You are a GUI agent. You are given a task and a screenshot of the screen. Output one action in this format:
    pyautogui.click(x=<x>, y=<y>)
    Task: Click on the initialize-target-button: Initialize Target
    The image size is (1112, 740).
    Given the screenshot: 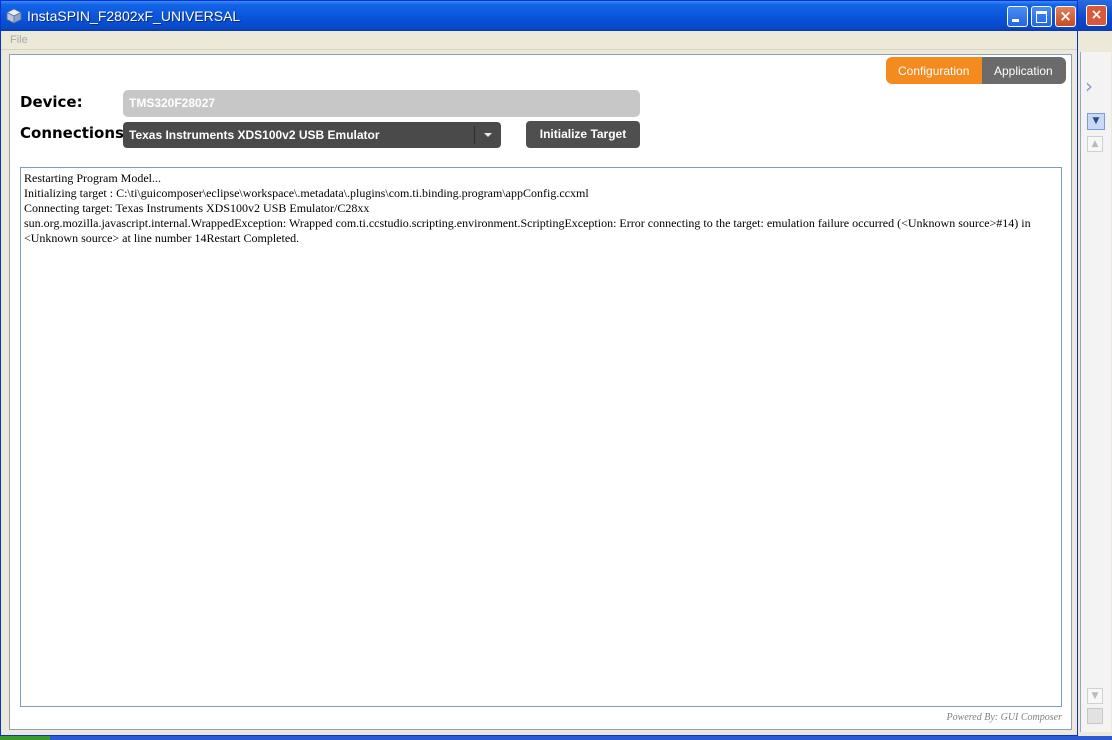 What is the action you would take?
    pyautogui.click(x=583, y=134)
    